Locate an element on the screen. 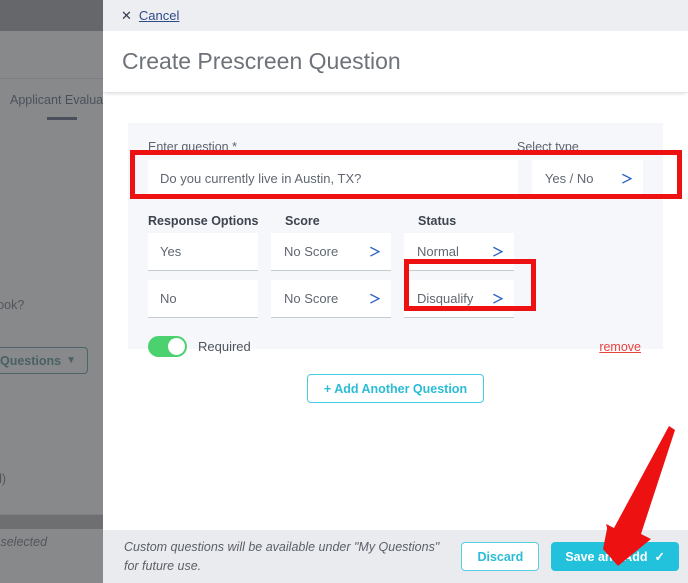 This screenshot has width=688, height=583. select-type-label: Select type is located at coordinates (548, 147).